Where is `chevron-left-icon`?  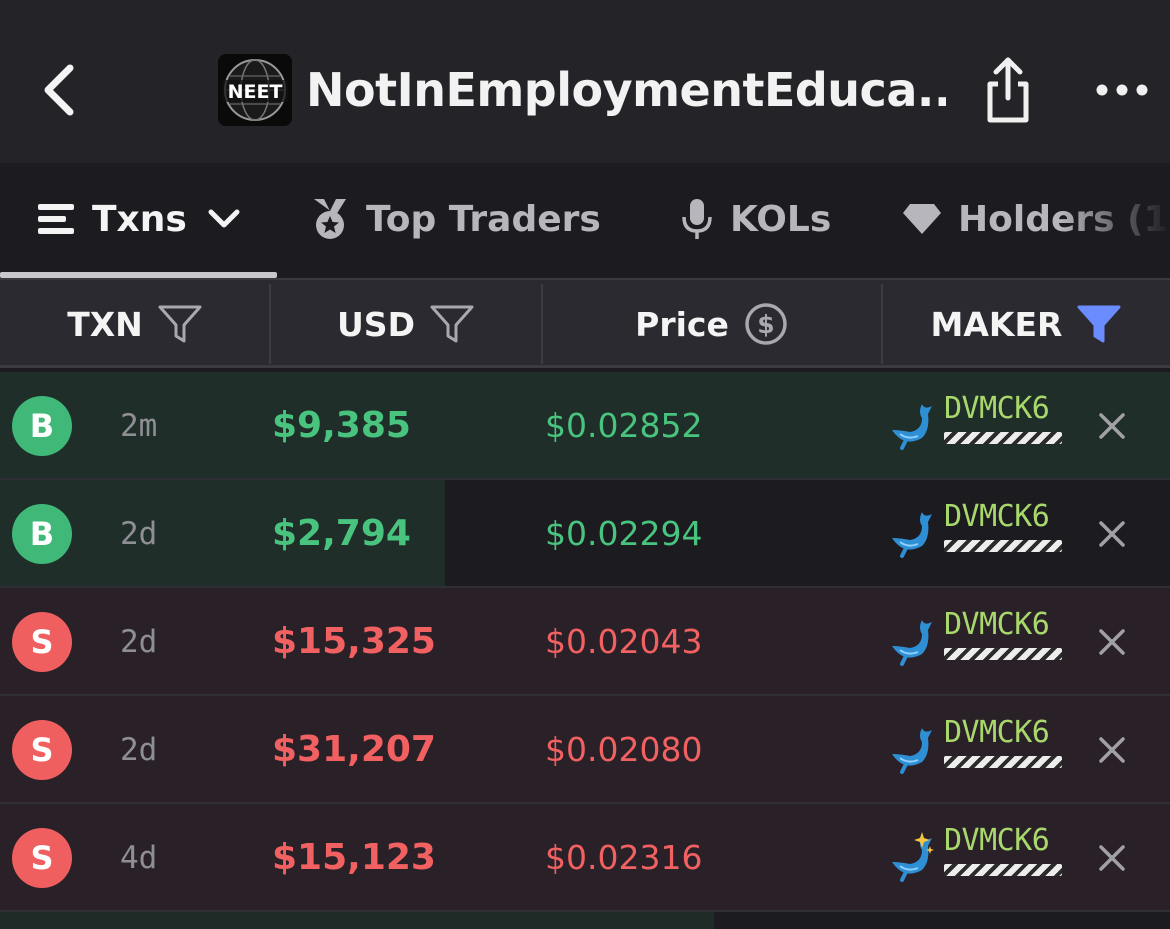 chevron-left-icon is located at coordinates (59, 90).